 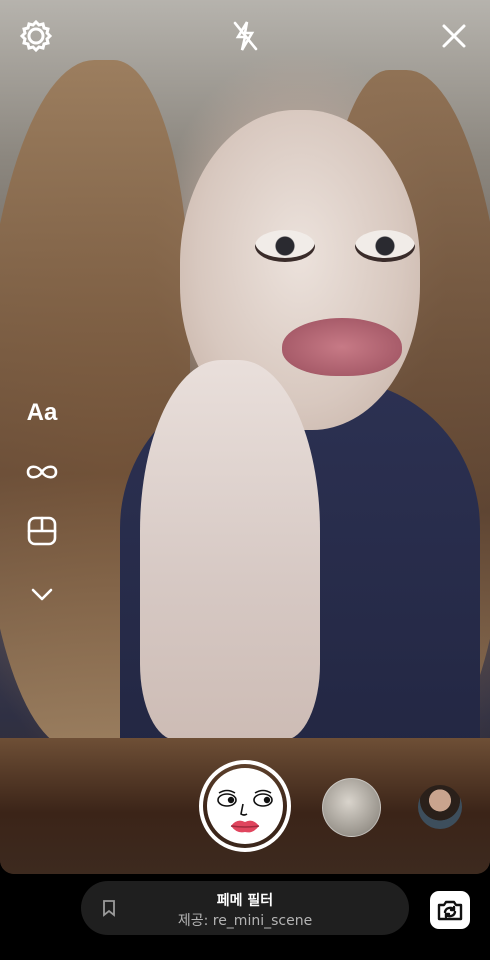 I want to click on face-filter-icon, so click(x=245, y=806).